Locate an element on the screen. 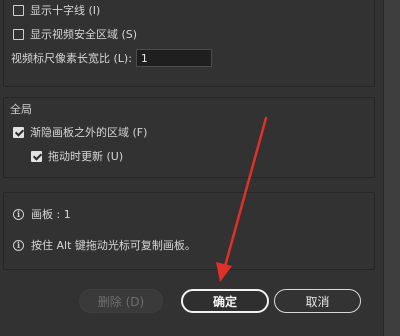 The image size is (400, 336). pixel-ratio-label: 视频标尺像素长宽比 (L): is located at coordinates (71, 58).